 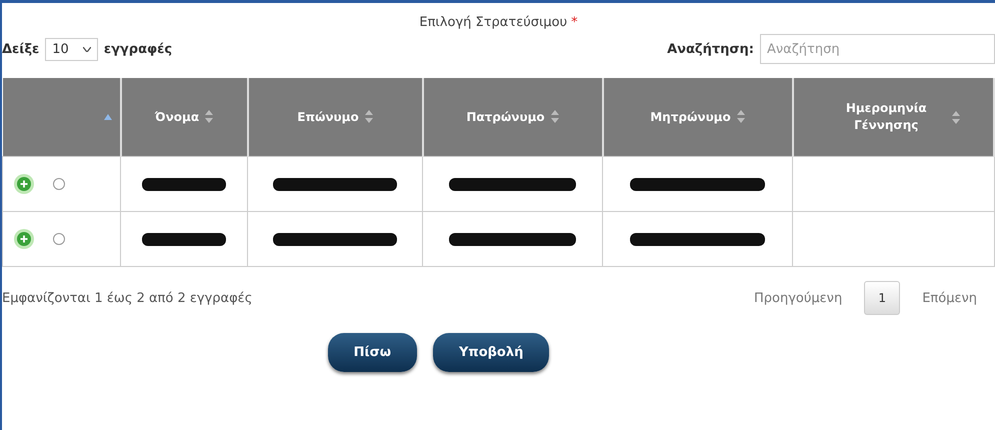 What do you see at coordinates (512, 117) in the screenshot?
I see `column-header: Πατρώνυμο` at bounding box center [512, 117].